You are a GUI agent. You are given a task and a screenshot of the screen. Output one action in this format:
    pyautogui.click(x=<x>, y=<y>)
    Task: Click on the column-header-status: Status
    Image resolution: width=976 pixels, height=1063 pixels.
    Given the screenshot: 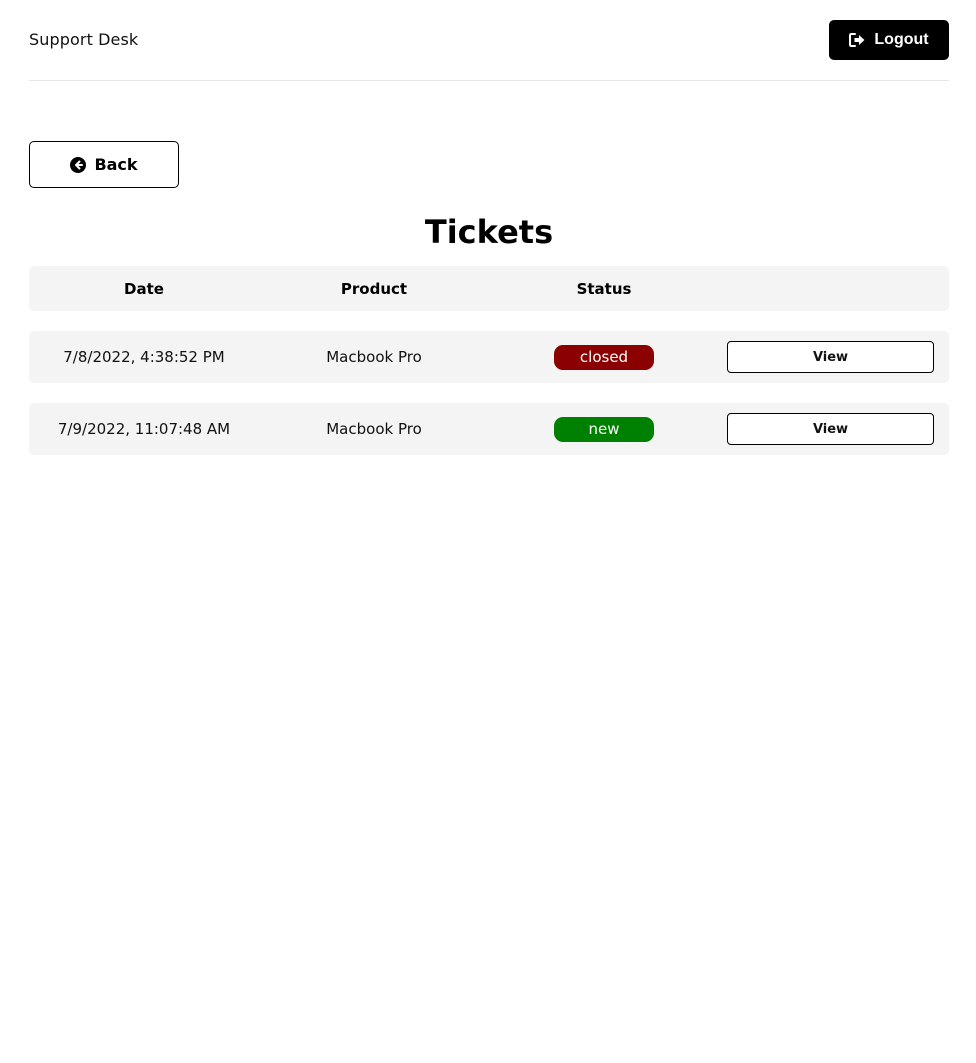 What is the action you would take?
    pyautogui.click(x=604, y=288)
    